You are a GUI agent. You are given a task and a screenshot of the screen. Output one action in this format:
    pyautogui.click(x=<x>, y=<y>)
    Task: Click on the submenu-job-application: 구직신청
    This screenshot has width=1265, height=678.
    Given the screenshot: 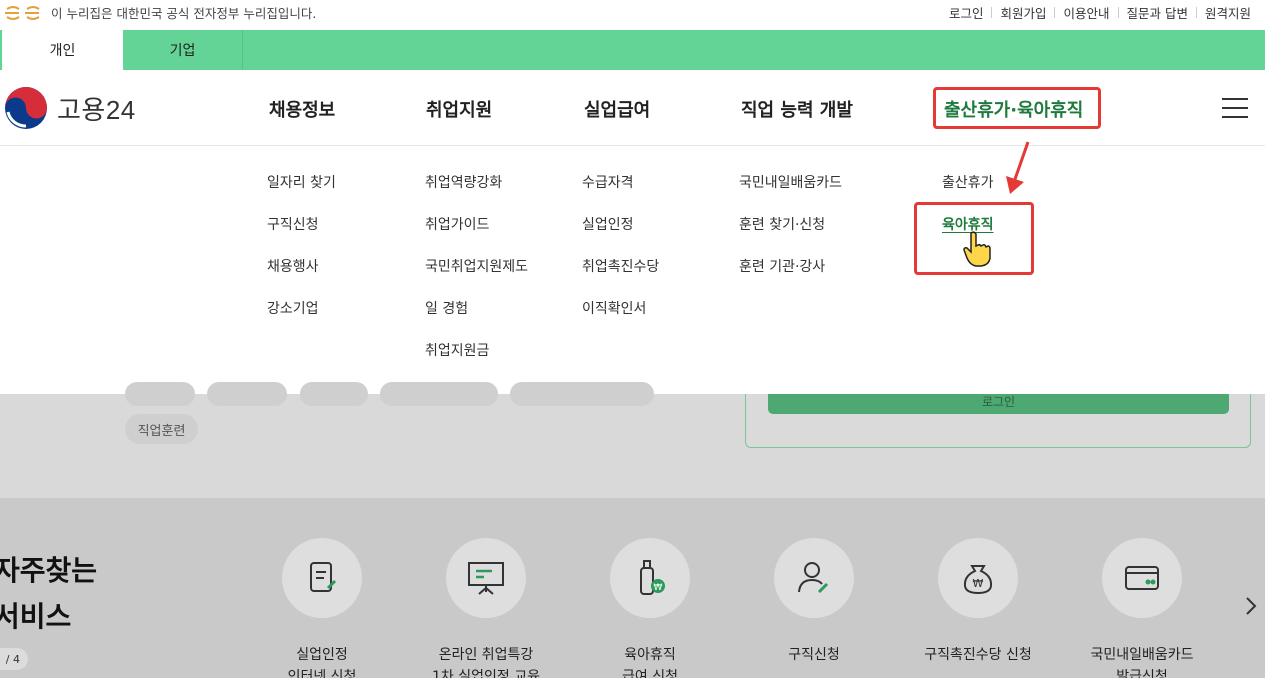 What is the action you would take?
    pyautogui.click(x=301, y=237)
    